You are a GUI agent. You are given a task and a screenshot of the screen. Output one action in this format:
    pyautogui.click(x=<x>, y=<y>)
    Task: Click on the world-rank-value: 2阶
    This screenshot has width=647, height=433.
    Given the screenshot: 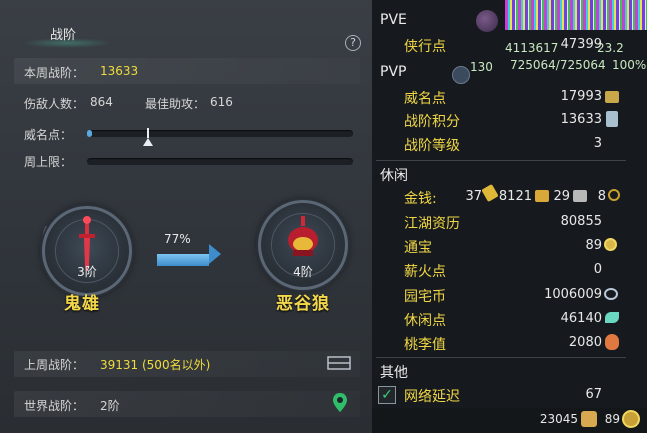 What is the action you would take?
    pyautogui.click(x=110, y=406)
    